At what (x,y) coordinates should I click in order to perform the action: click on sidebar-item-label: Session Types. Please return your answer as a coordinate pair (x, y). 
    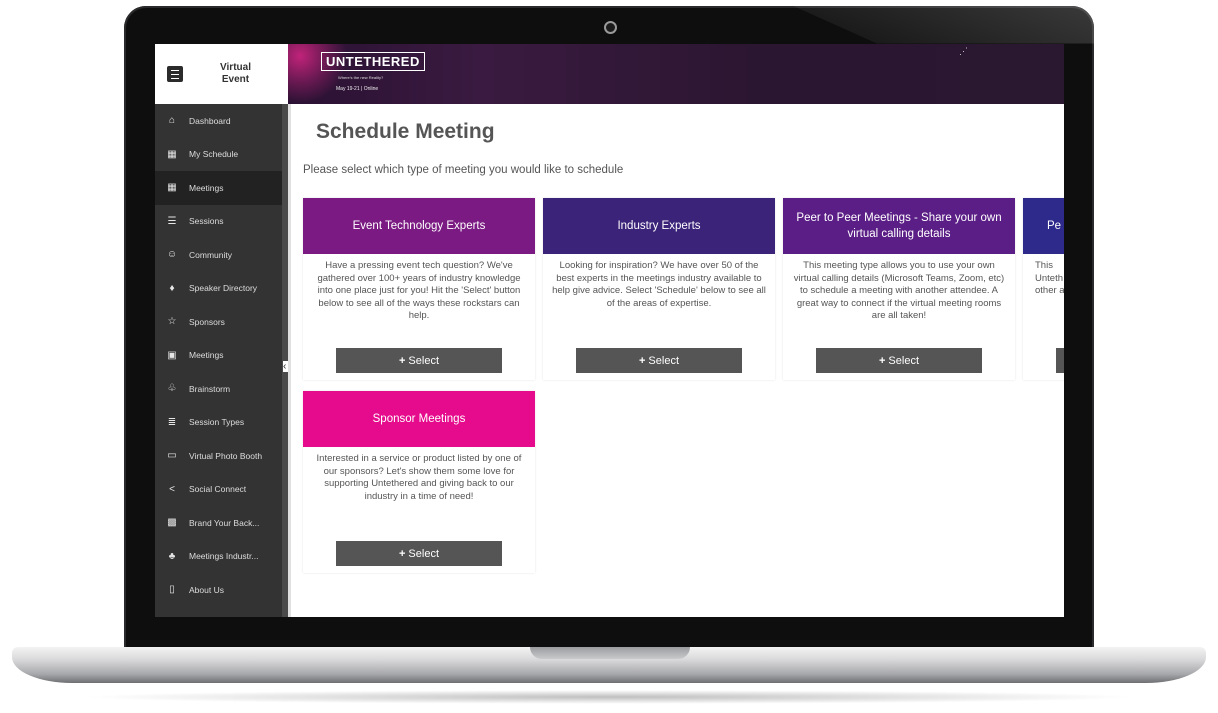
    Looking at the image, I should click on (217, 422).